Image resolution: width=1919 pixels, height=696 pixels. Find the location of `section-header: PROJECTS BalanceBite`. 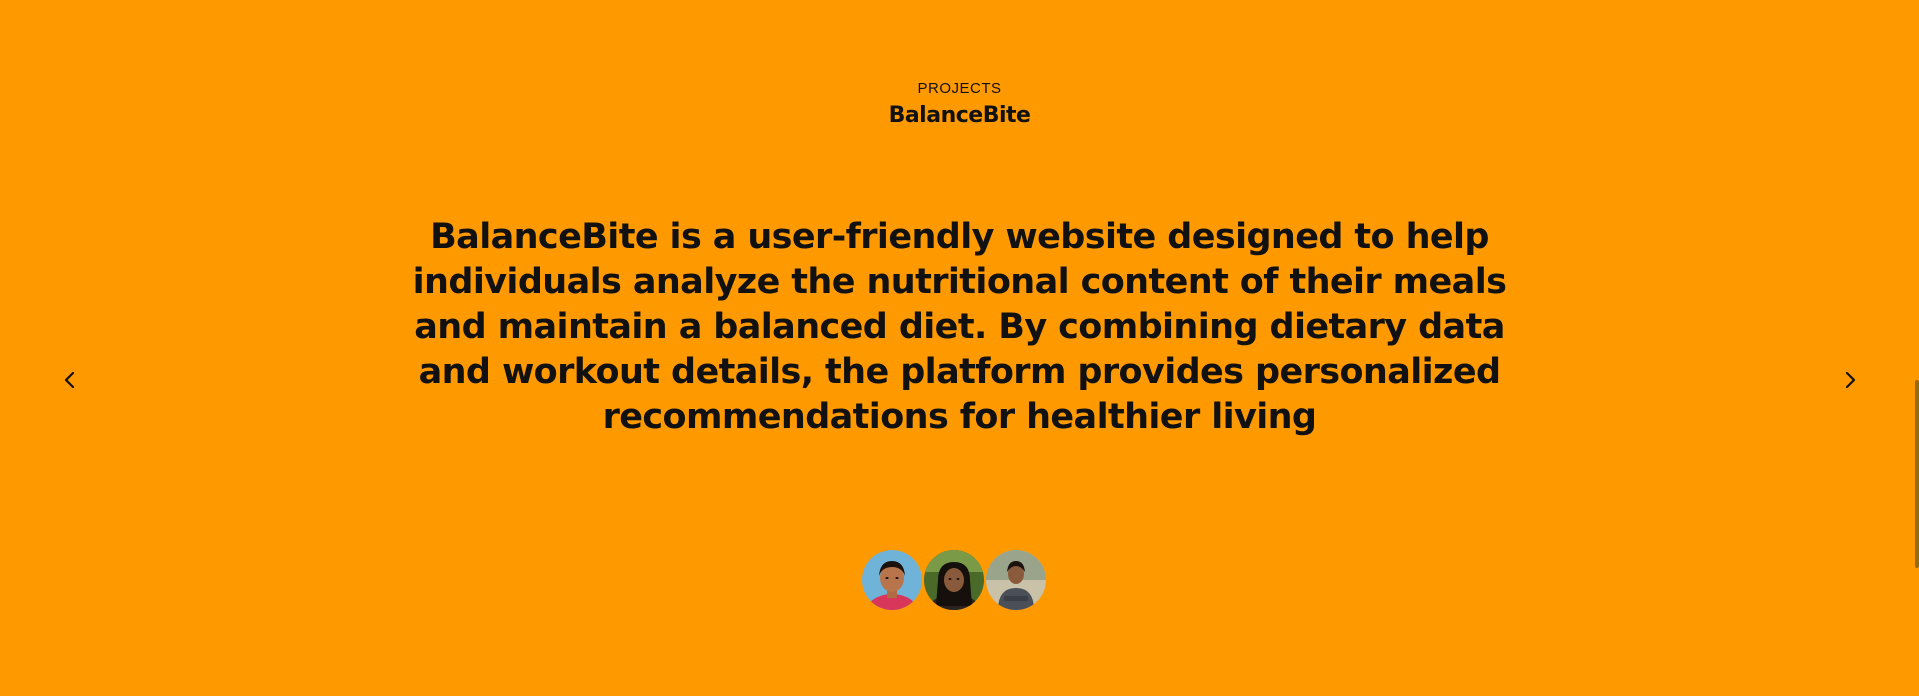

section-header: PROJECTS BalanceBite is located at coordinates (959, 104).